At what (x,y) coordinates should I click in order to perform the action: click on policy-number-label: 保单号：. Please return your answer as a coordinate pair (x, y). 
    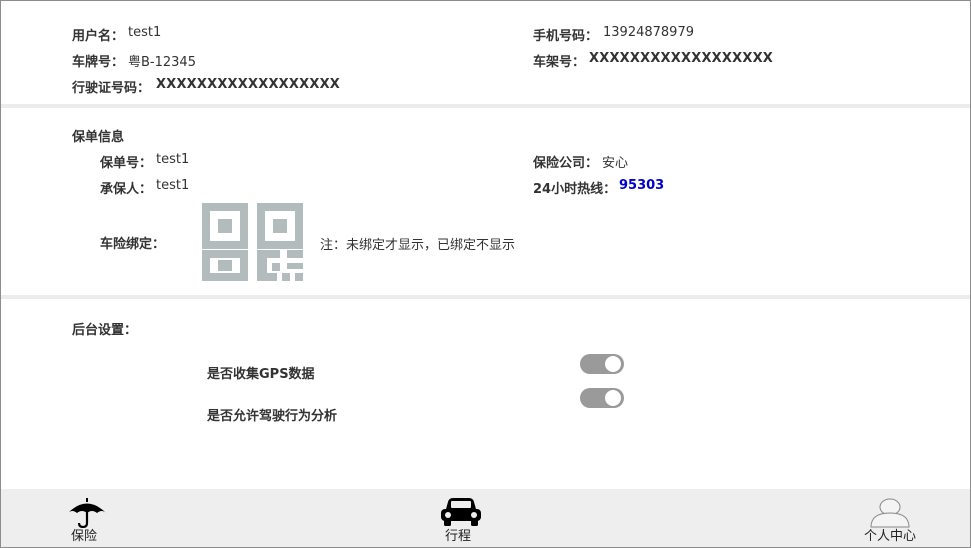
    Looking at the image, I should click on (126, 163).